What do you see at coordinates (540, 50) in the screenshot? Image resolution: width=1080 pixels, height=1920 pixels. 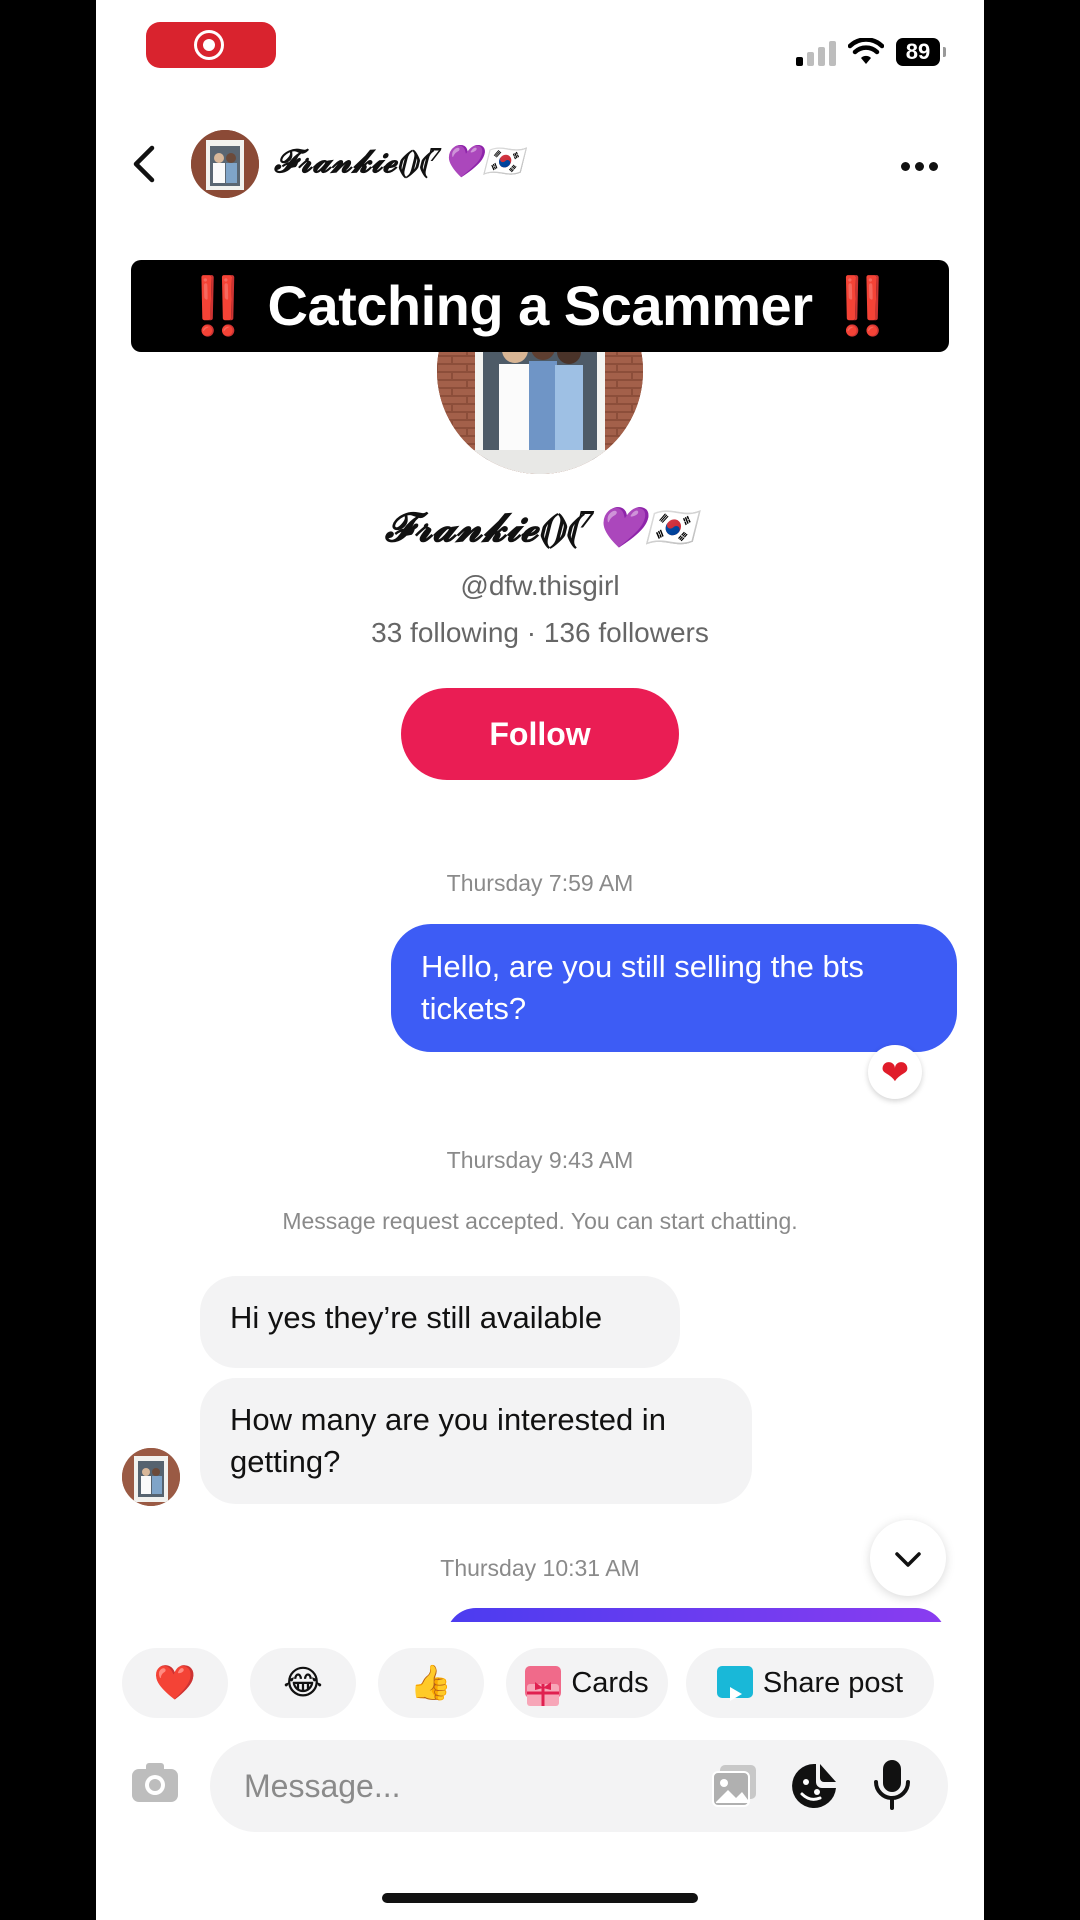 I see `status-bar: 89` at bounding box center [540, 50].